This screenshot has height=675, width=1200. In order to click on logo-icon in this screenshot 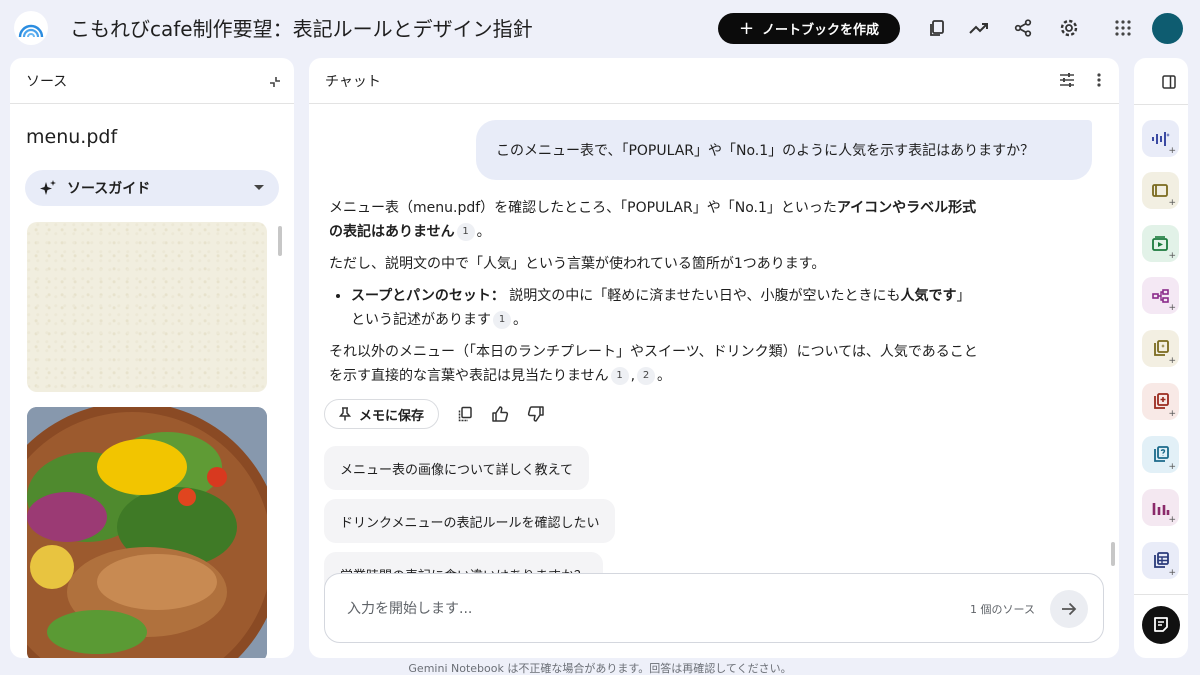, I will do `click(31, 31)`.